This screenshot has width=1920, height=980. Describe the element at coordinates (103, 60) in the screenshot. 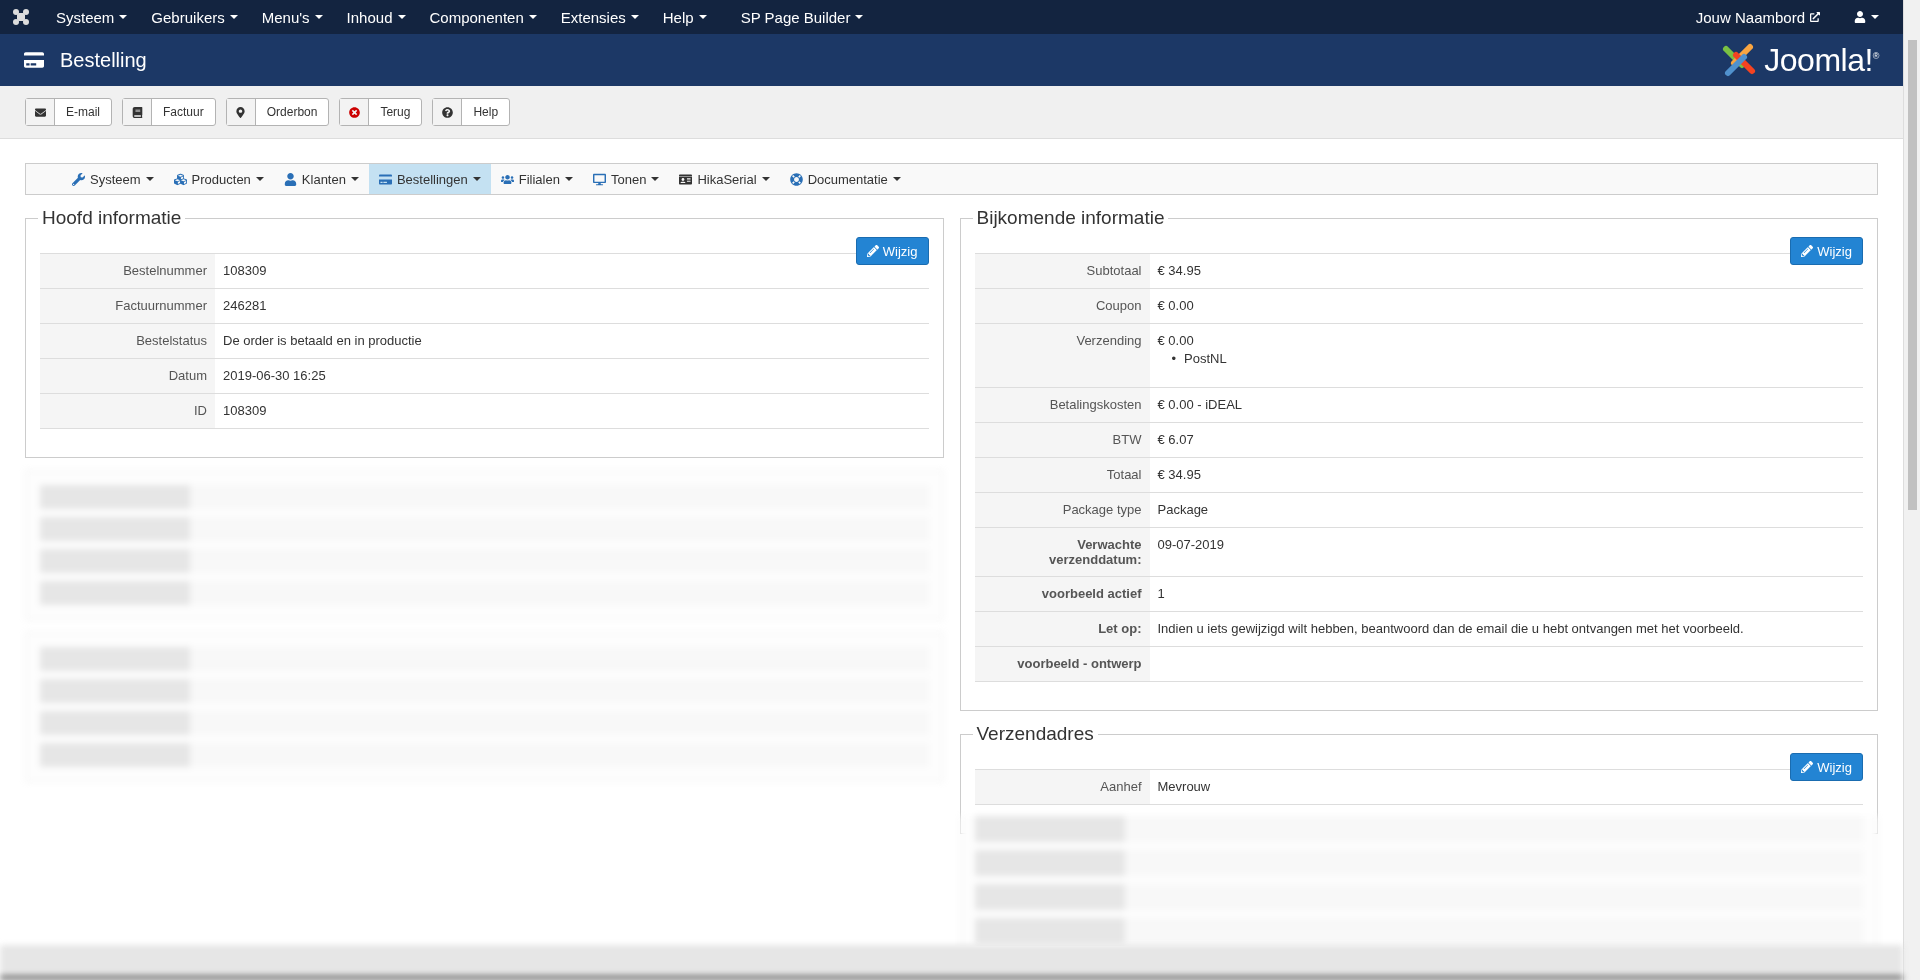

I see `page-title: Bestelling` at that location.